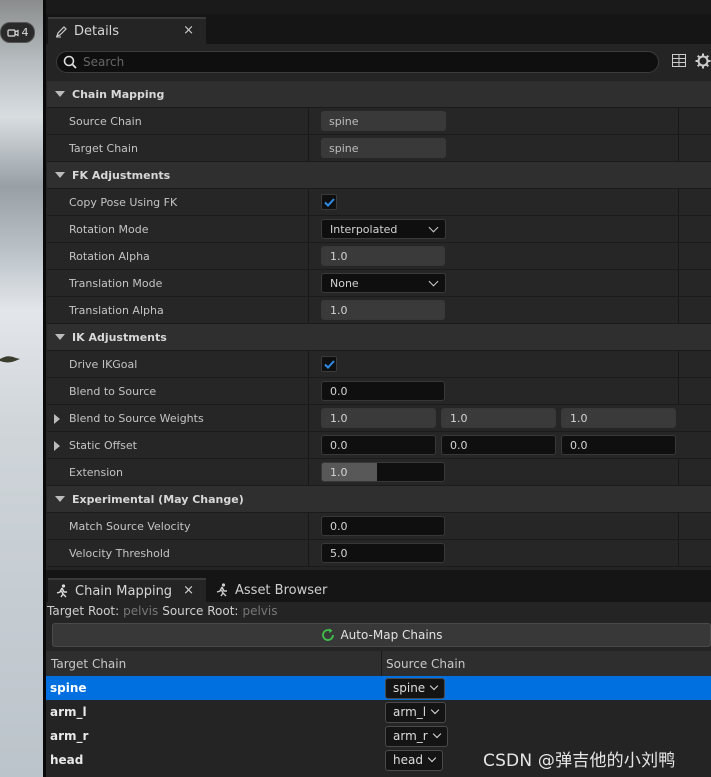  I want to click on rotation-alpha-input: 1.0, so click(383, 256).